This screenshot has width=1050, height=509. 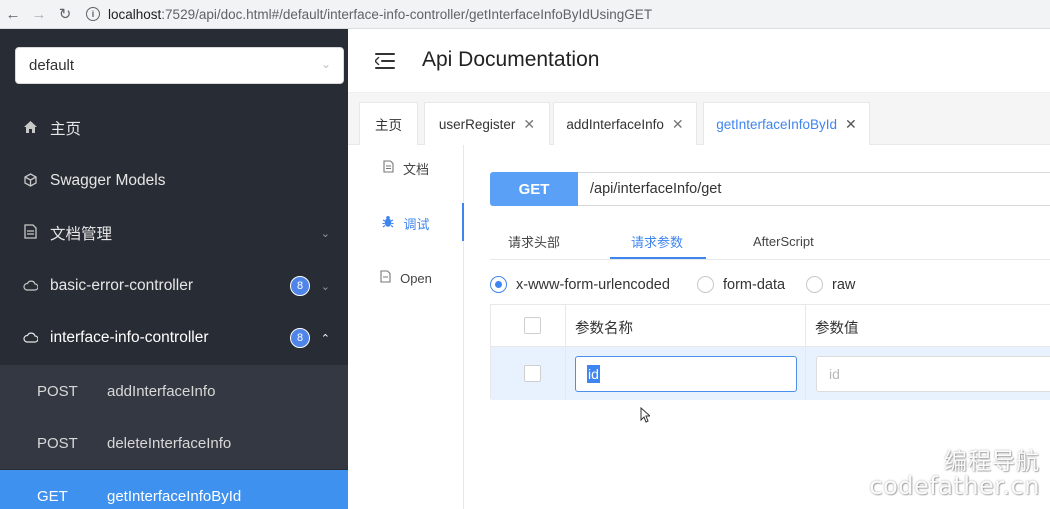 What do you see at coordinates (511, 59) in the screenshot?
I see `page-title: Api Documentation` at bounding box center [511, 59].